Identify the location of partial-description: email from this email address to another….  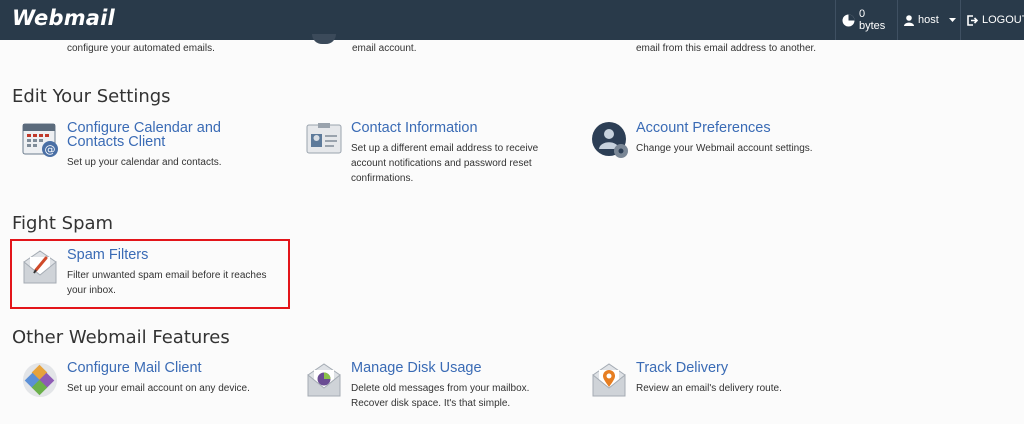
(726, 48).